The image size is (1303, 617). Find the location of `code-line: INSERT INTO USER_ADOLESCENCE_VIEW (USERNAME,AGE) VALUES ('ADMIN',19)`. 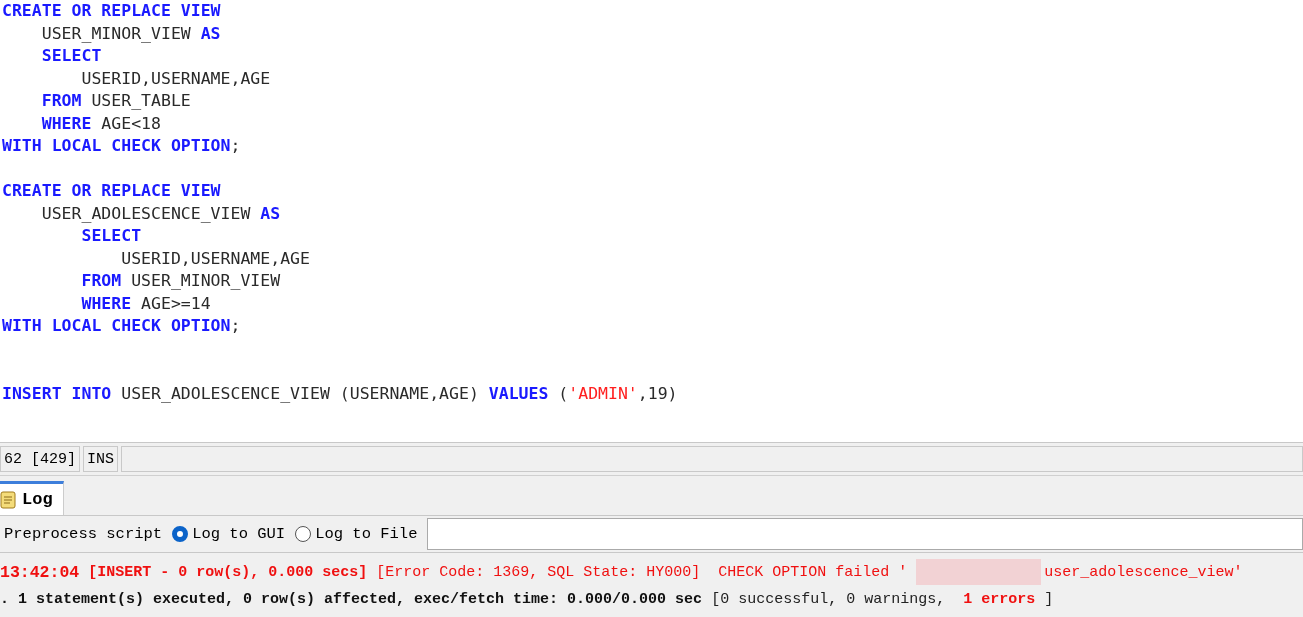

code-line: INSERT INTO USER_ADOLESCENCE_VIEW (USERNAME,AGE) VALUES ('ADMIN',19) is located at coordinates (340, 393).